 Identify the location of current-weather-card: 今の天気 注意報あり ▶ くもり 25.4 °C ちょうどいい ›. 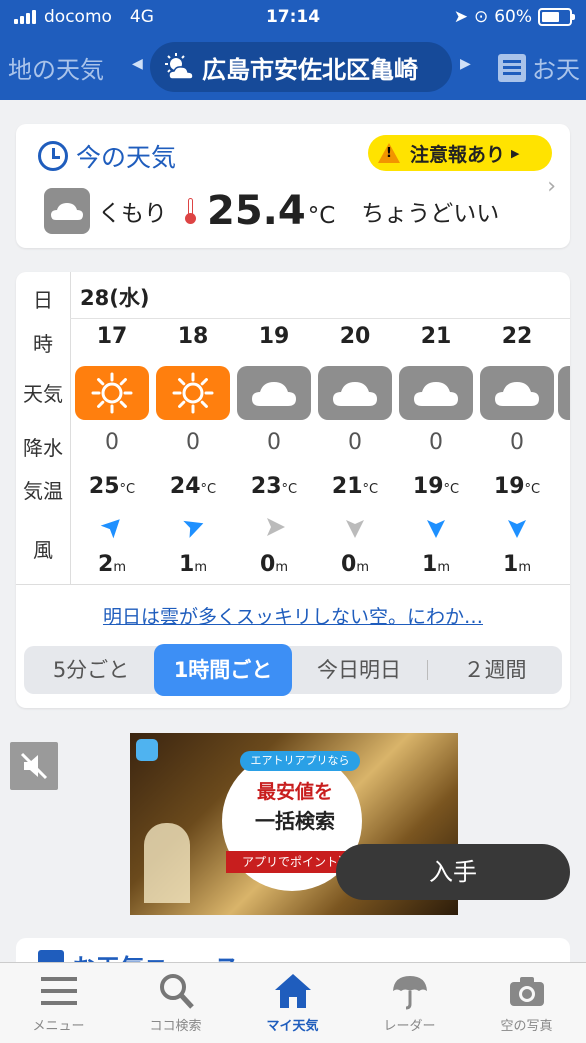
(293, 186).